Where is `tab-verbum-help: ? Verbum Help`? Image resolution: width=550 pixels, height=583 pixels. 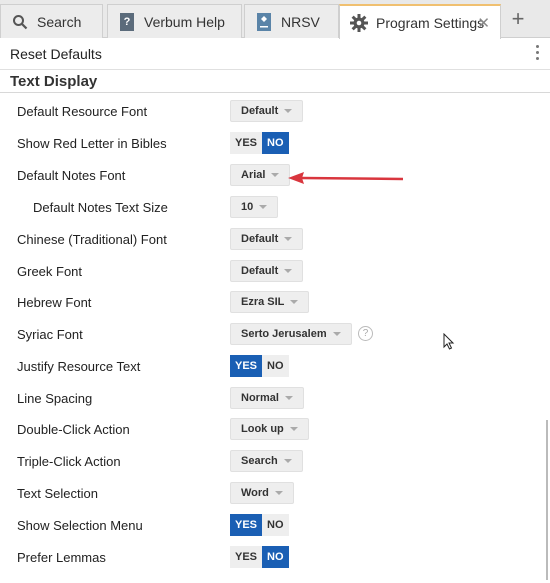
tab-verbum-help: ? Verbum Help is located at coordinates (174, 21).